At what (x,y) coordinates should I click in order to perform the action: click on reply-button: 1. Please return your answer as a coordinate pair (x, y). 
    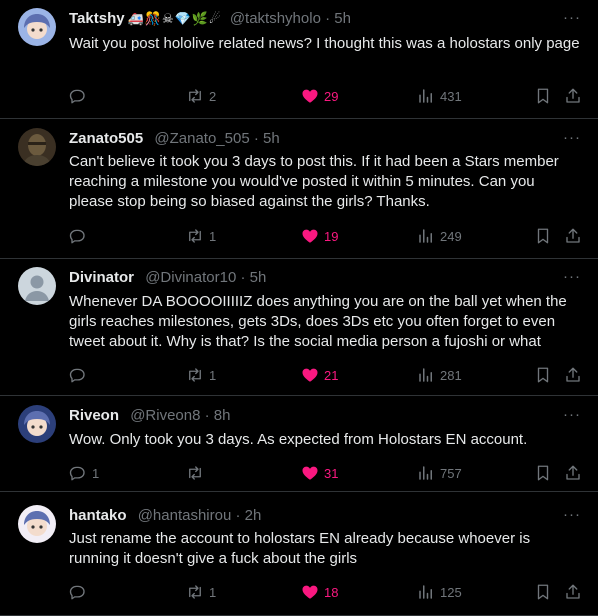
    Looking at the image, I should click on (84, 473).